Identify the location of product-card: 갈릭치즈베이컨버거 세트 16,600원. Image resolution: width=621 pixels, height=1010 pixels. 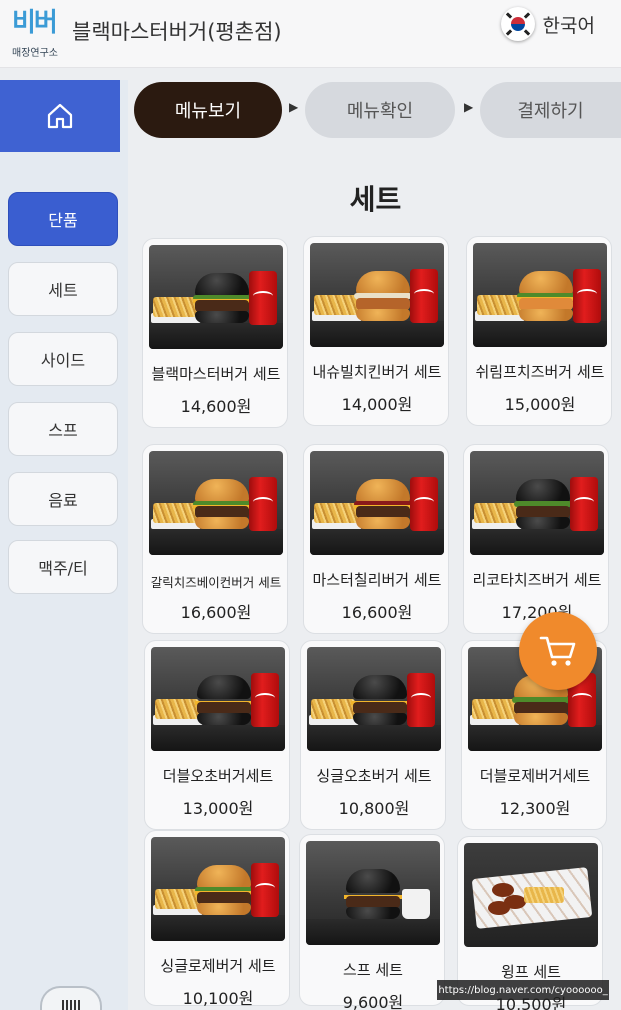
(215, 539).